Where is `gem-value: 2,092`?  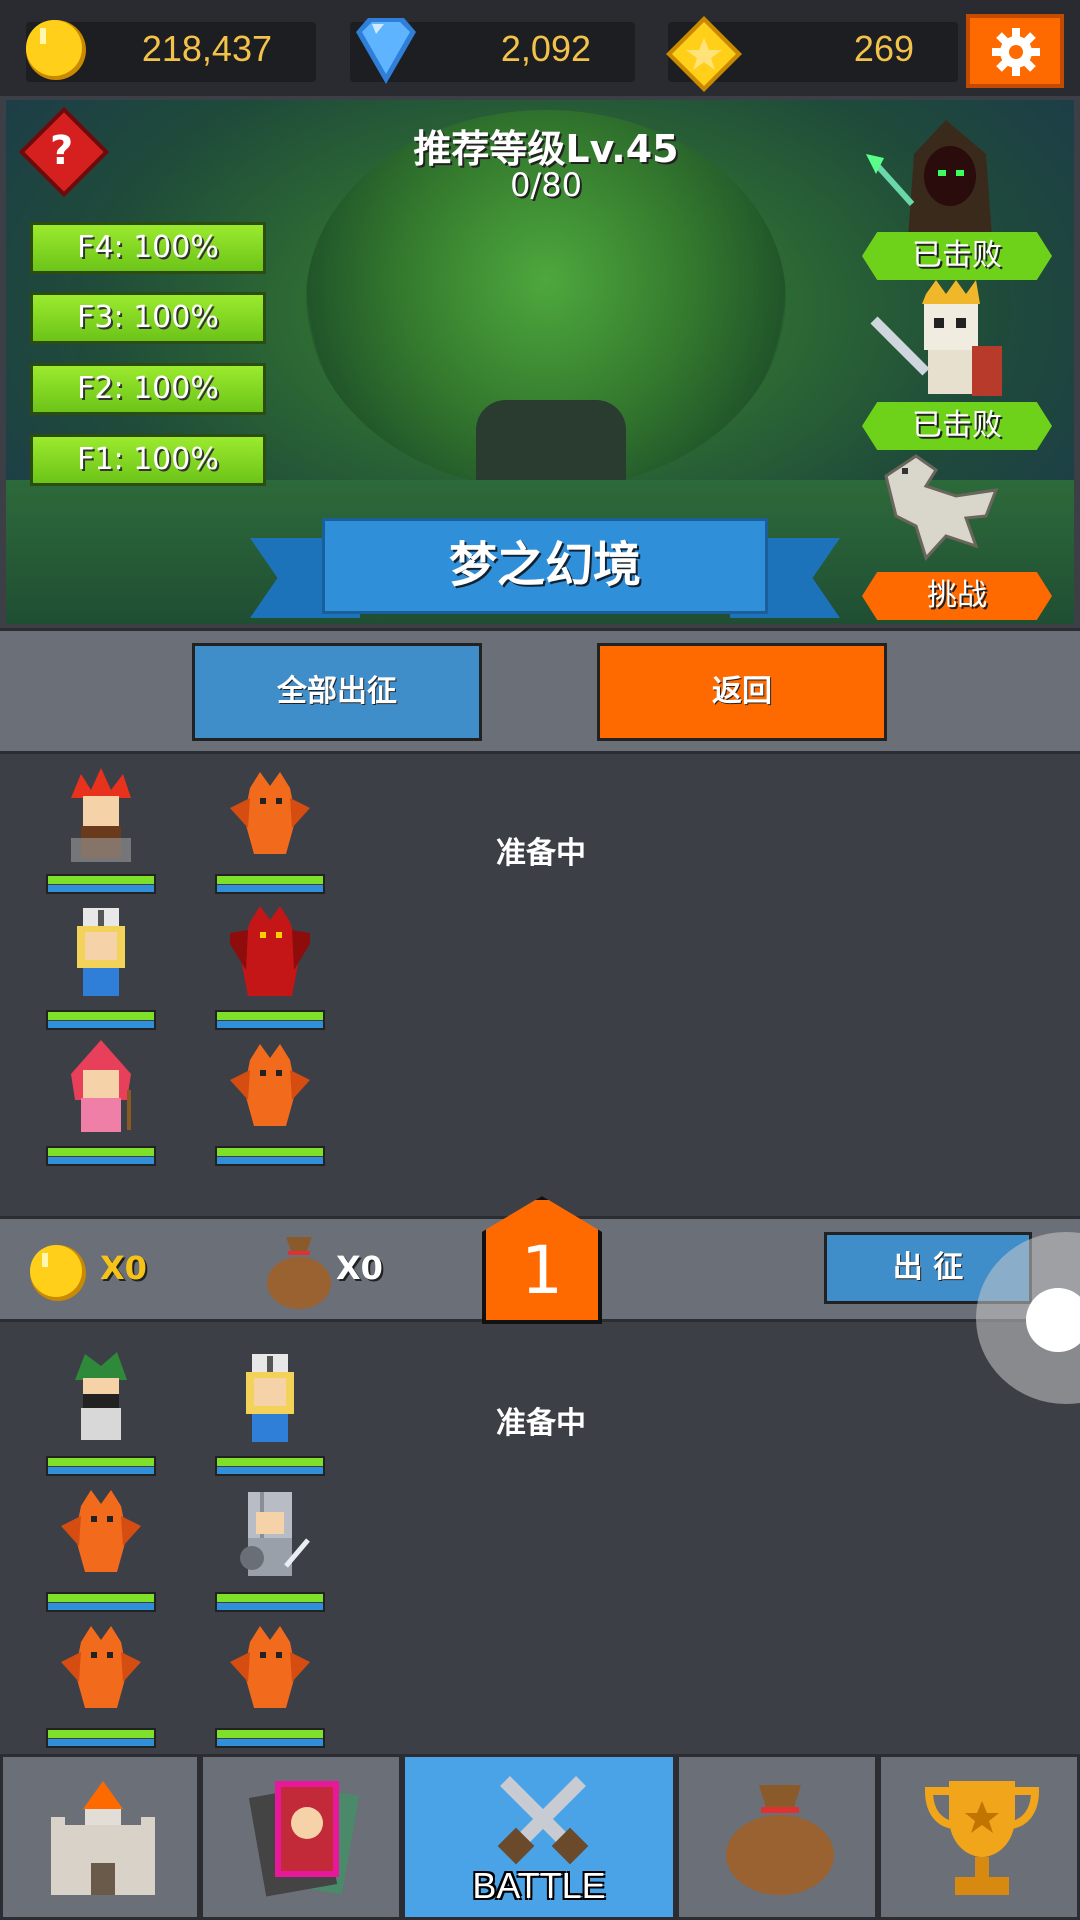
gem-value: 2,092 is located at coordinates (545, 48).